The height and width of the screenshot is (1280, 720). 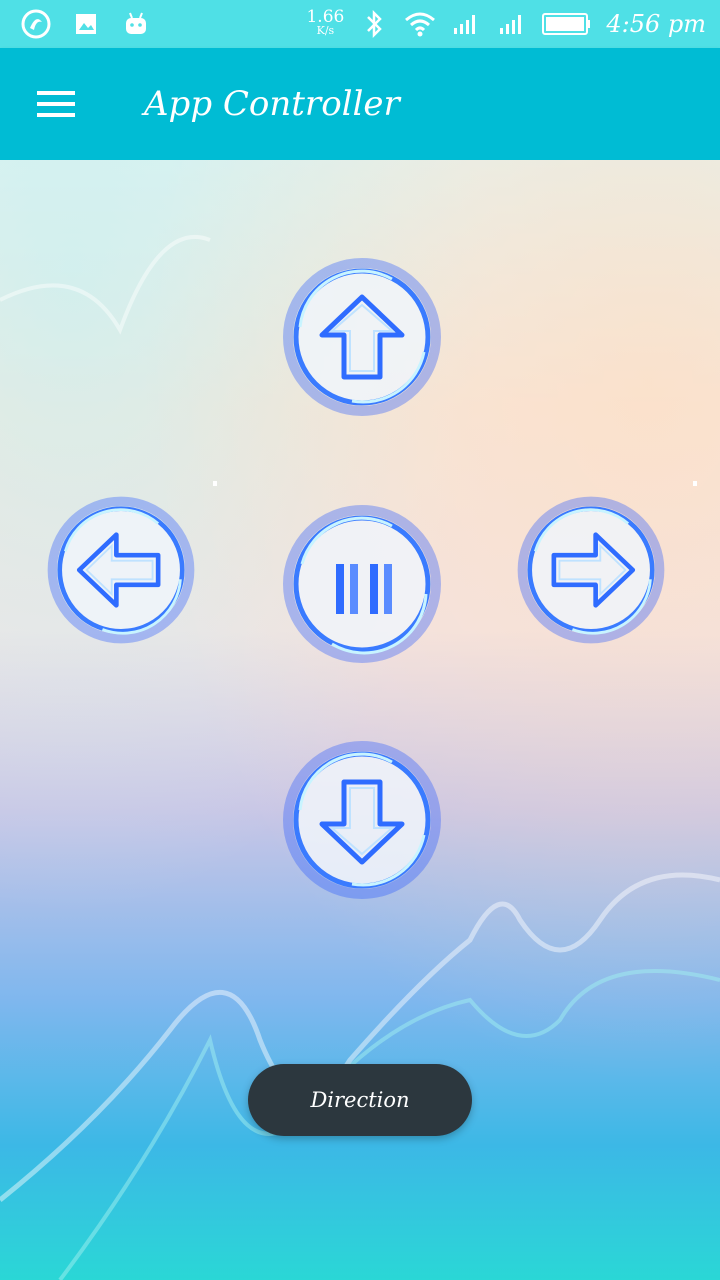 I want to click on clock: 4:56 pm, so click(x=656, y=24).